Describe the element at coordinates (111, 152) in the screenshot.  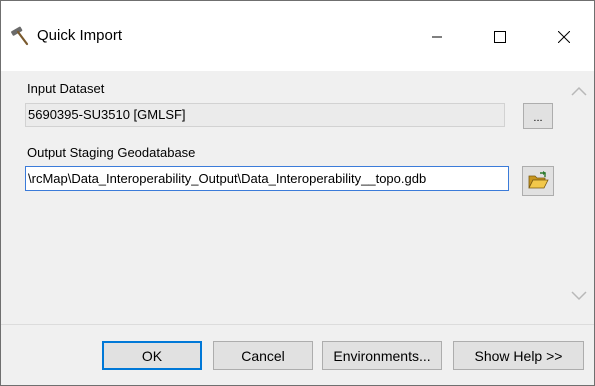
I see `output-geodatabase-label: Output Staging Geodatabase` at that location.